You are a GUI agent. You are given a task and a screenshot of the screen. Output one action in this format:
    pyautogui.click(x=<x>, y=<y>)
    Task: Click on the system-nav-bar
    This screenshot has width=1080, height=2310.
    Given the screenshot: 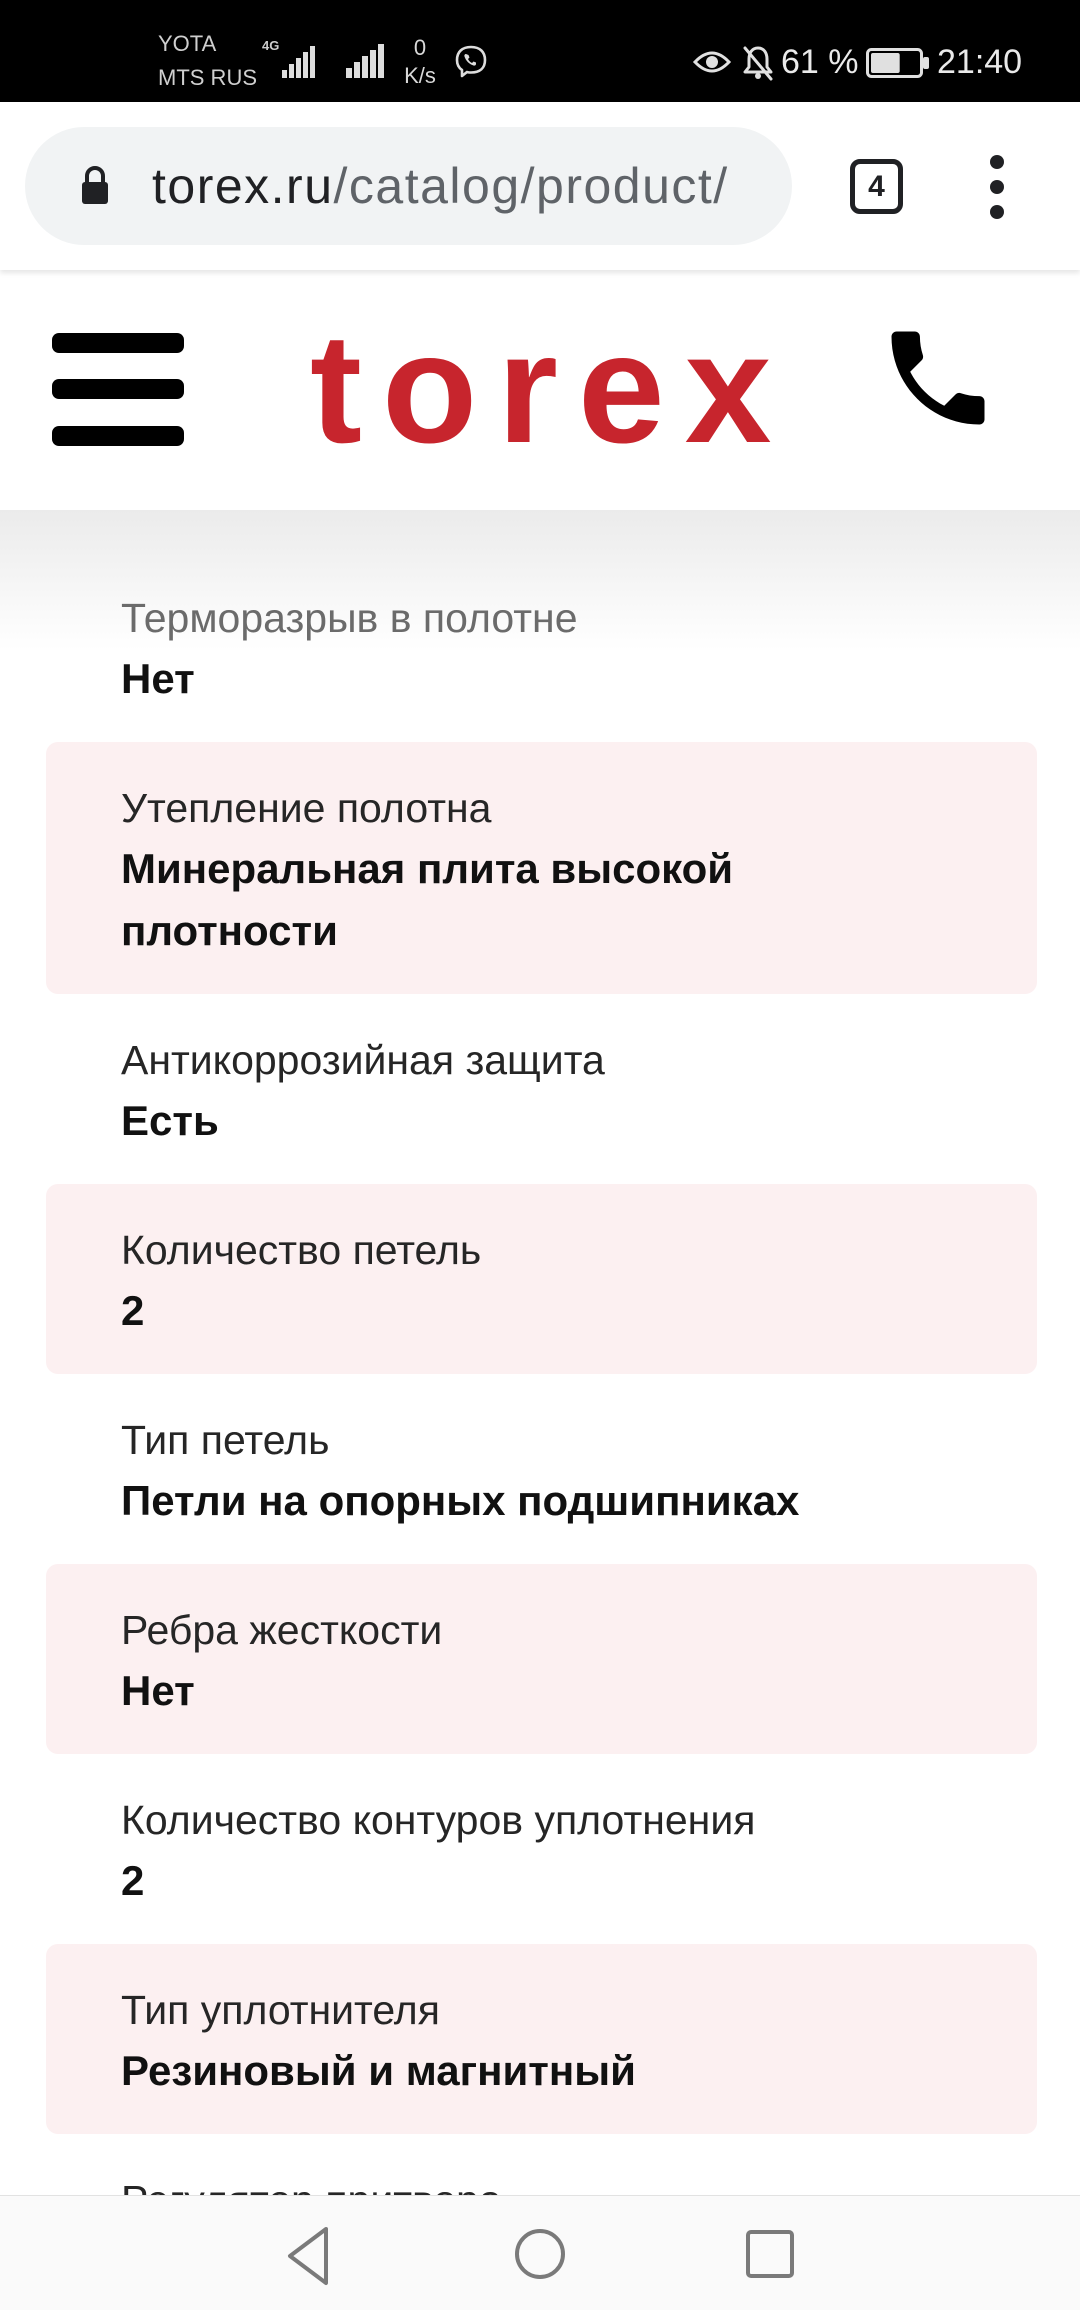 What is the action you would take?
    pyautogui.click(x=540, y=2252)
    